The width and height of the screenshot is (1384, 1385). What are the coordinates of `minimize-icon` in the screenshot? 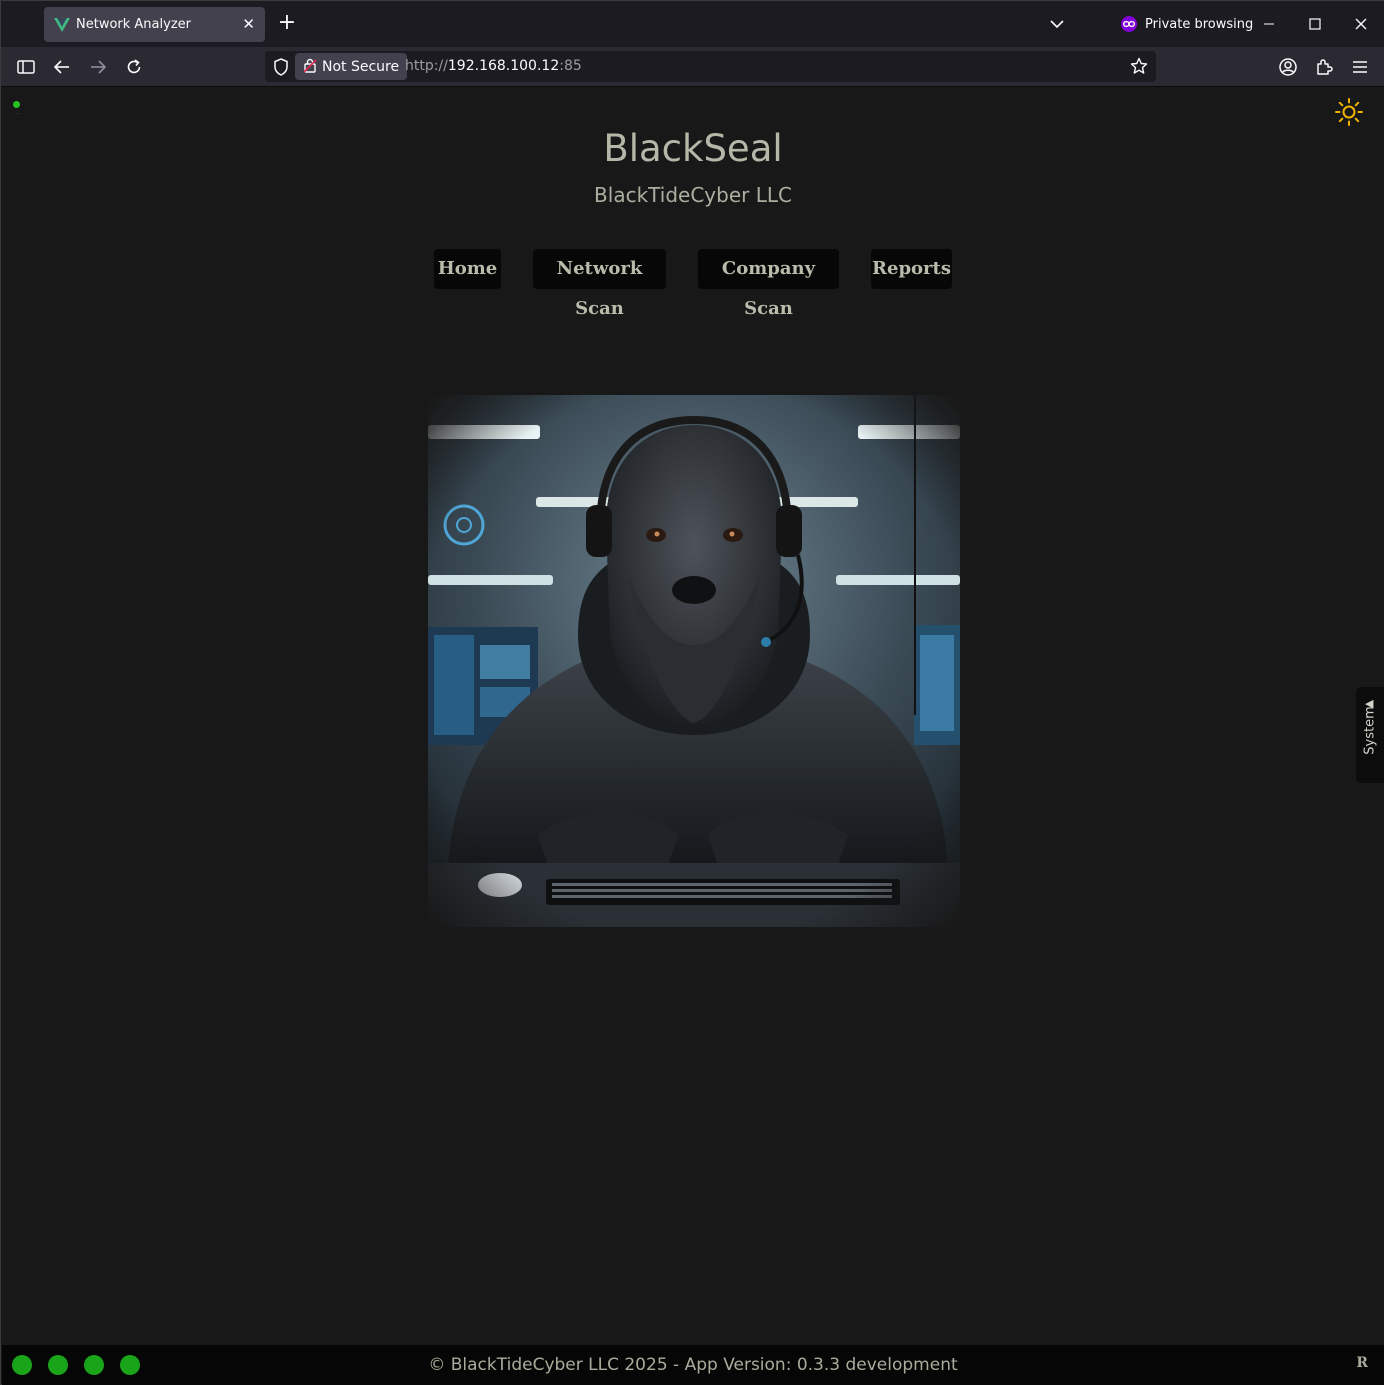 It's located at (1269, 24).